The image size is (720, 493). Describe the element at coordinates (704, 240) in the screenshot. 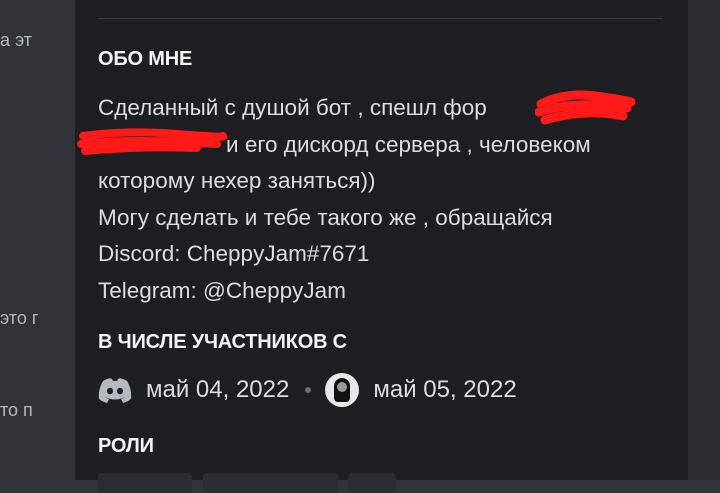

I see `right-gutter` at that location.